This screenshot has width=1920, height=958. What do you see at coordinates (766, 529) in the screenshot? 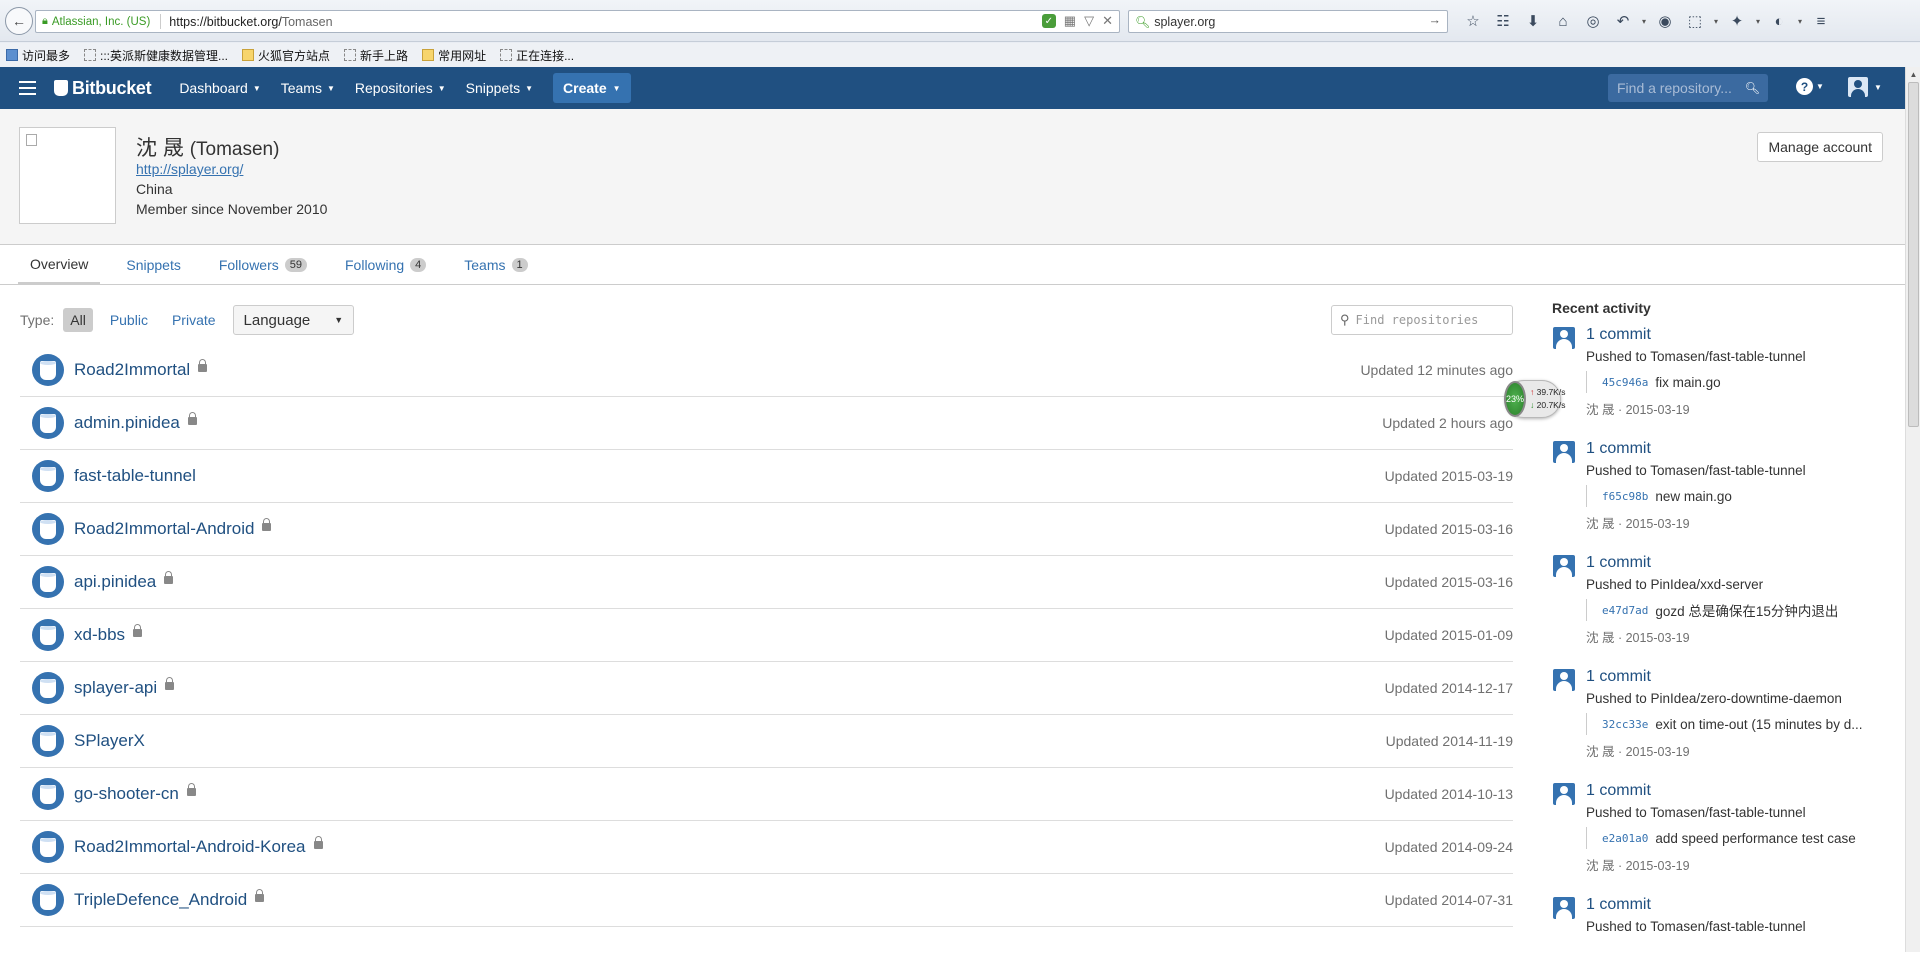
I see `repo-row: Road2Immortal-Android Updated 2015-03-16` at bounding box center [766, 529].